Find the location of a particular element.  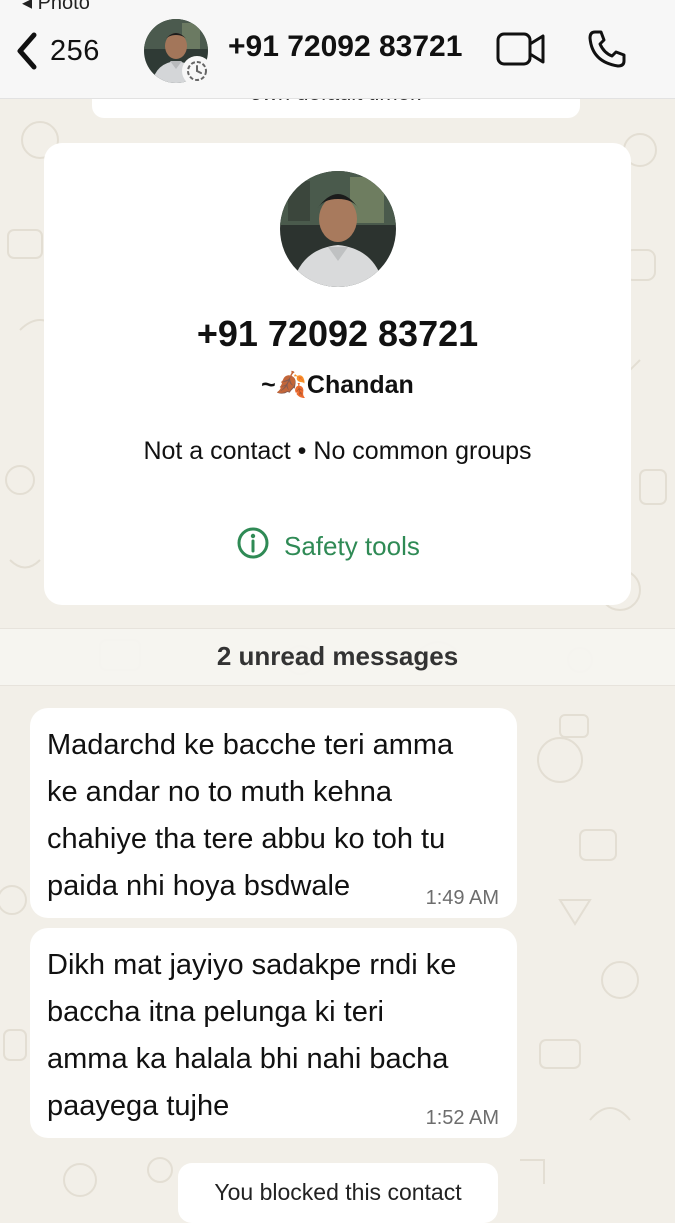

video-camera-icon is located at coordinates (521, 52).